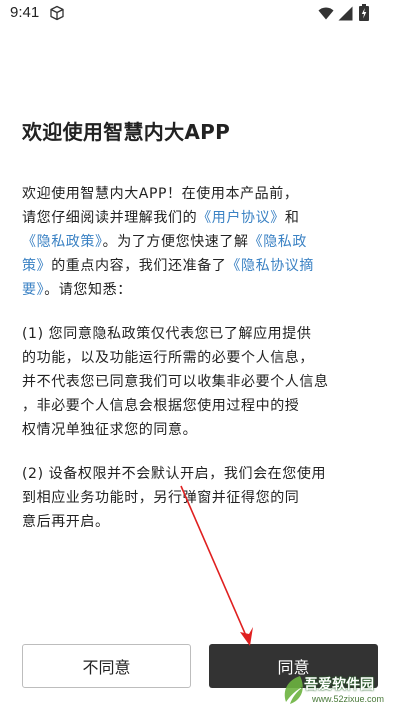  I want to click on policy-link: 策》, so click(36, 266).